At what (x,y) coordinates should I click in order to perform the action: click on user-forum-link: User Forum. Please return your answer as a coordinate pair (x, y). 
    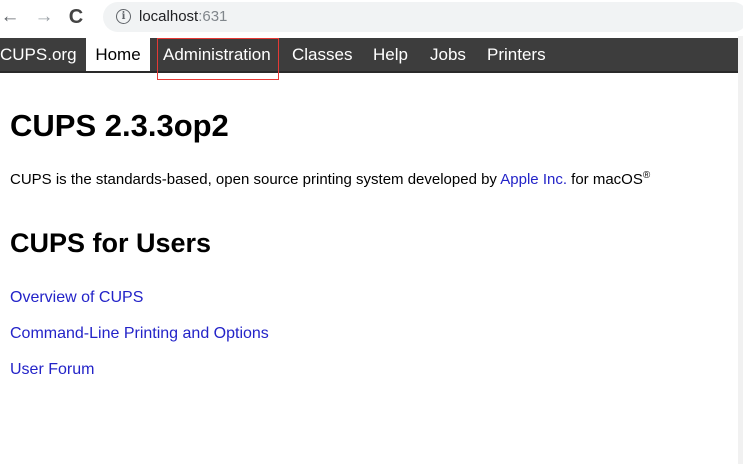
    Looking at the image, I should click on (52, 370).